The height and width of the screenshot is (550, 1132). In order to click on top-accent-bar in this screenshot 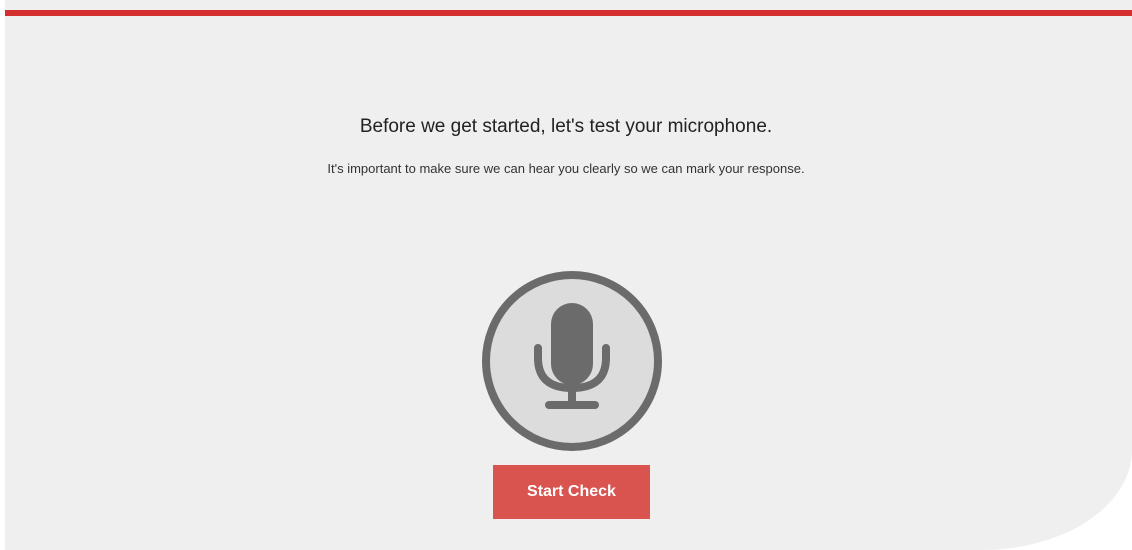, I will do `click(568, 13)`.